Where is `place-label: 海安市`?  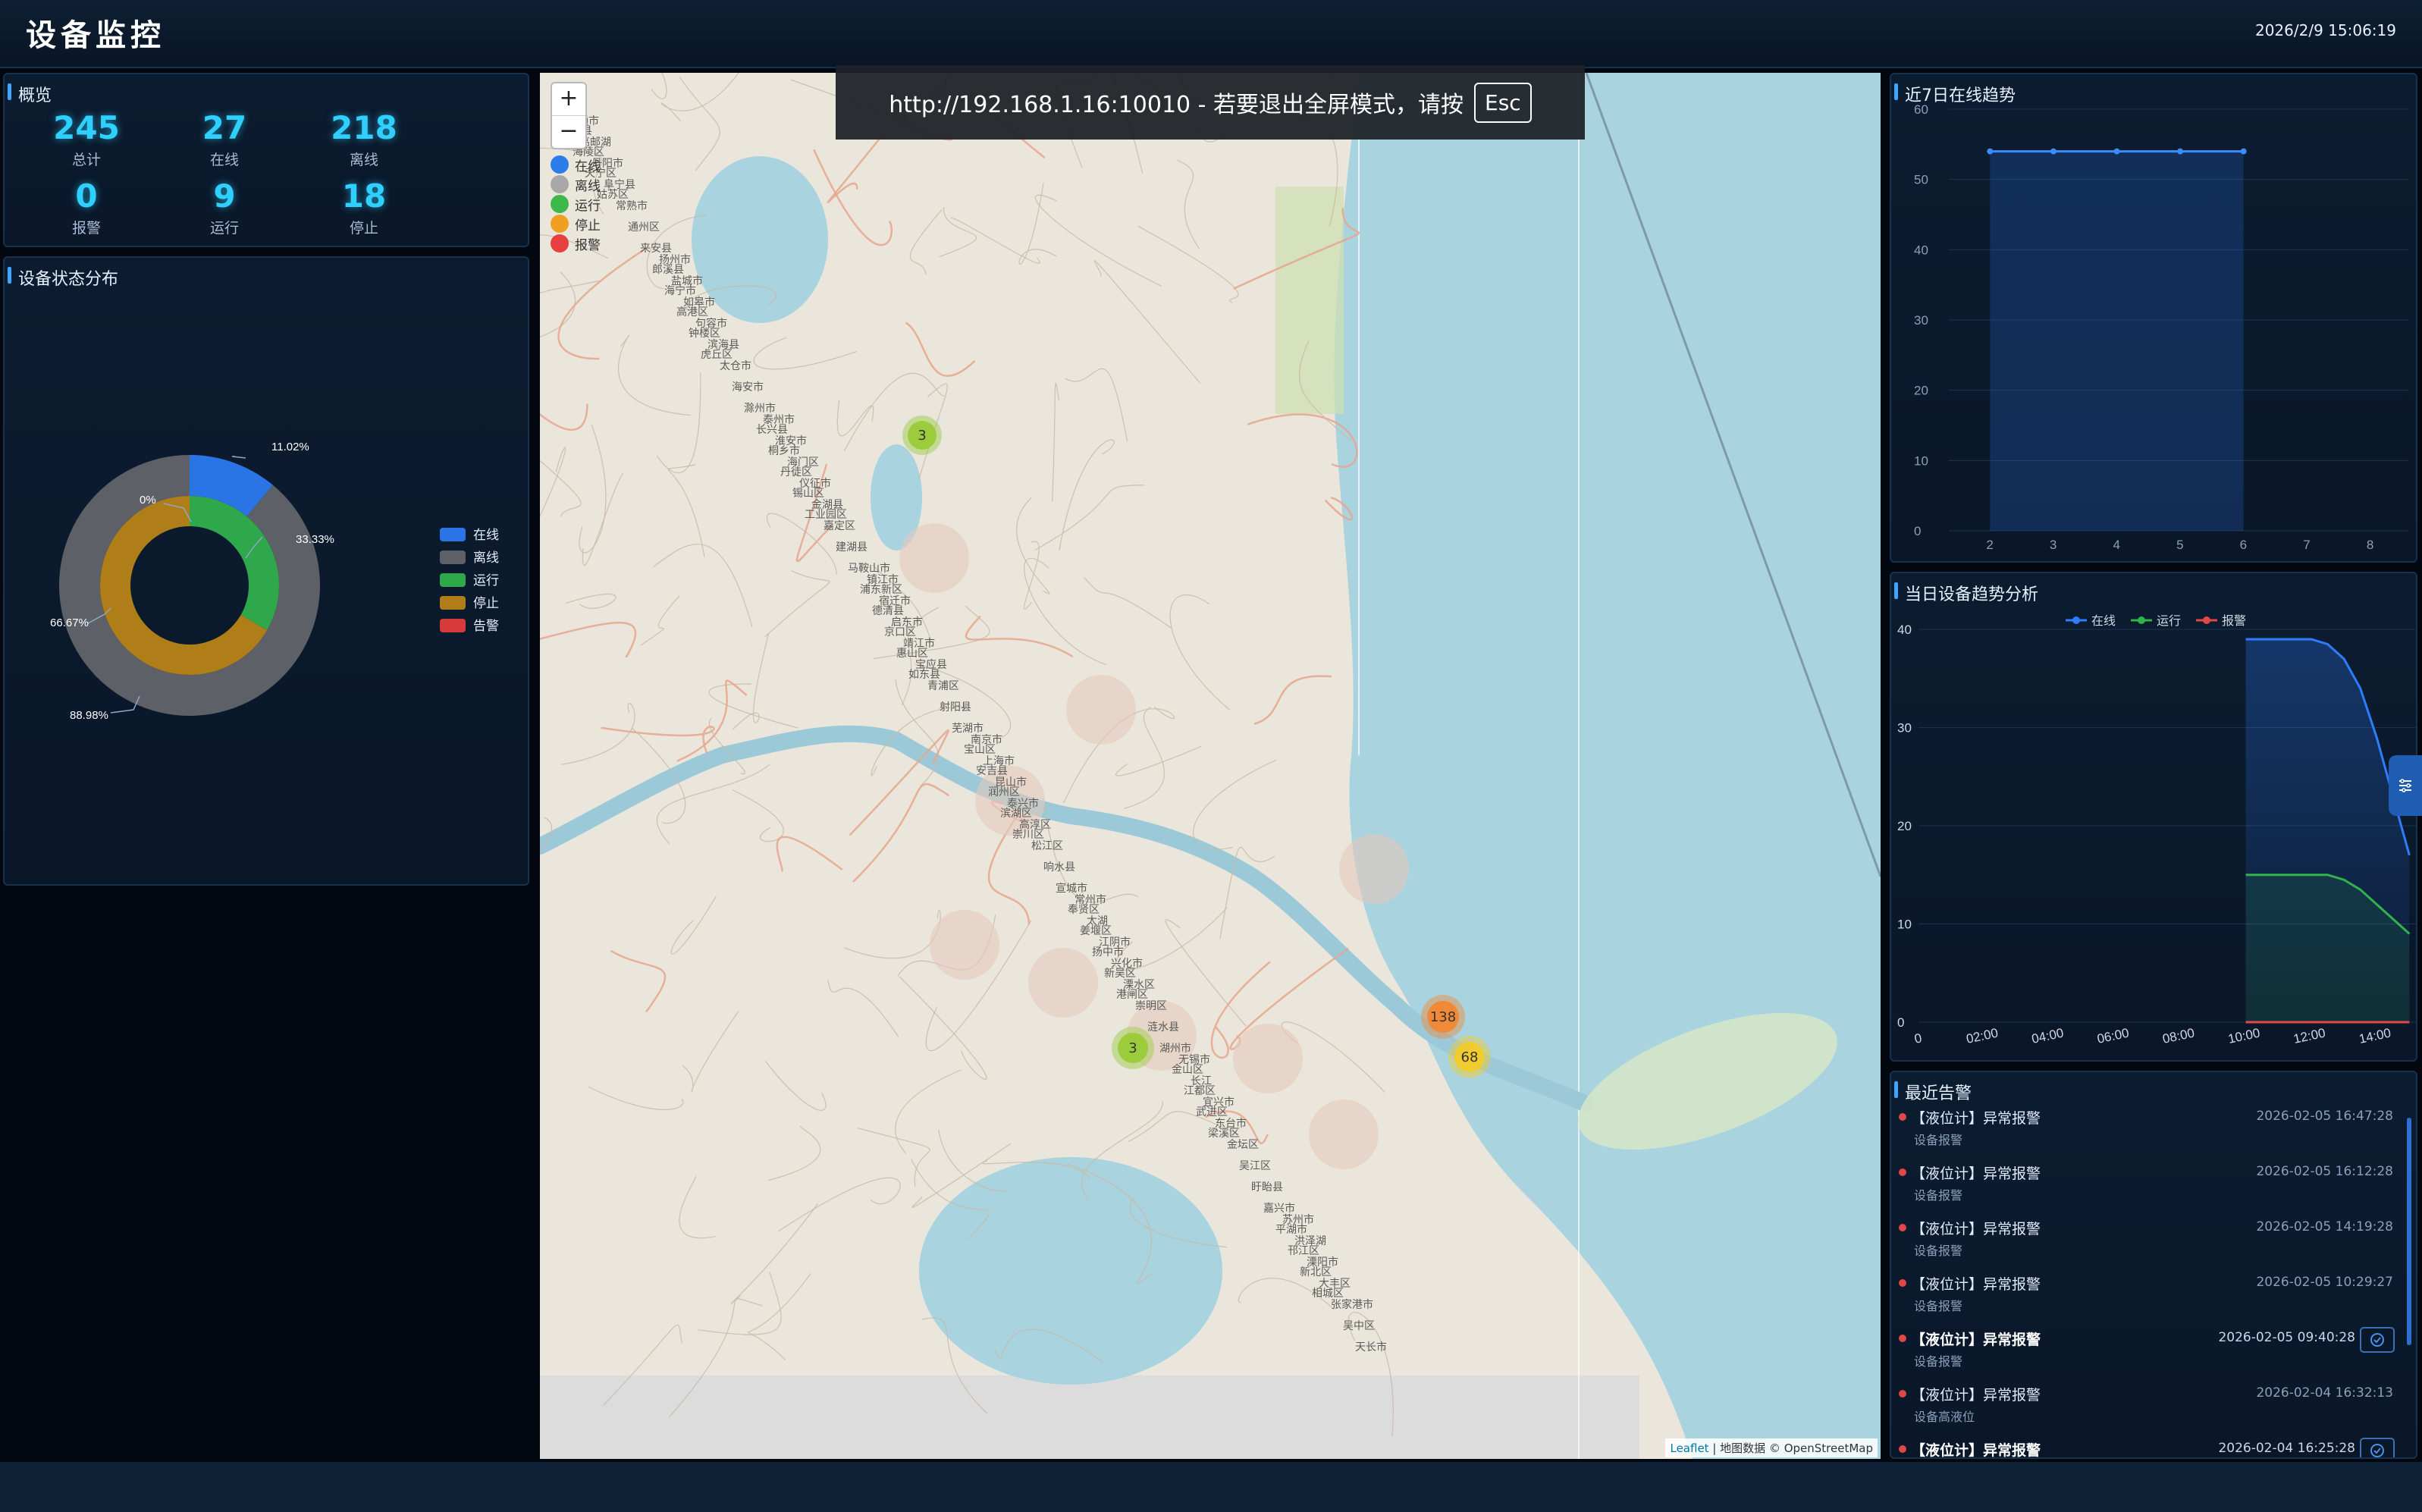
place-label: 海安市 is located at coordinates (748, 387).